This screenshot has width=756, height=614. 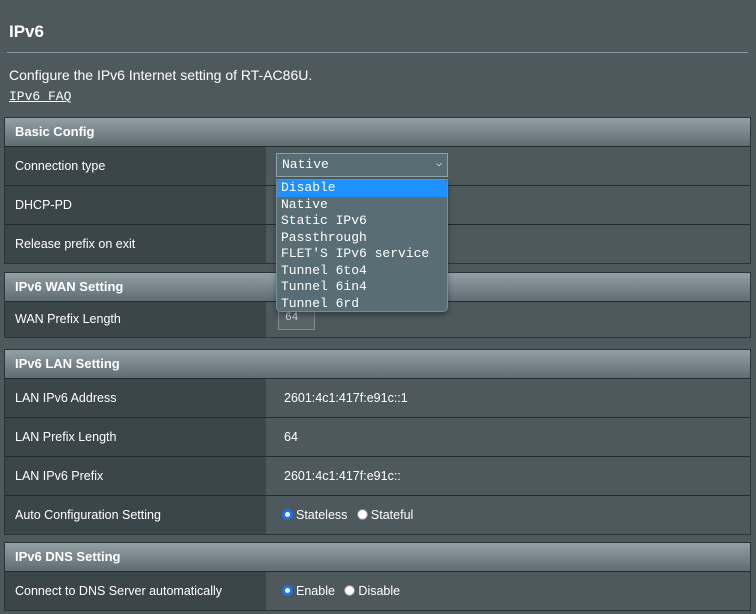 I want to click on lan-prefix-row: LAN IPv6 Prefix 2601:4c1:417f:e91c::, so click(x=377, y=475).